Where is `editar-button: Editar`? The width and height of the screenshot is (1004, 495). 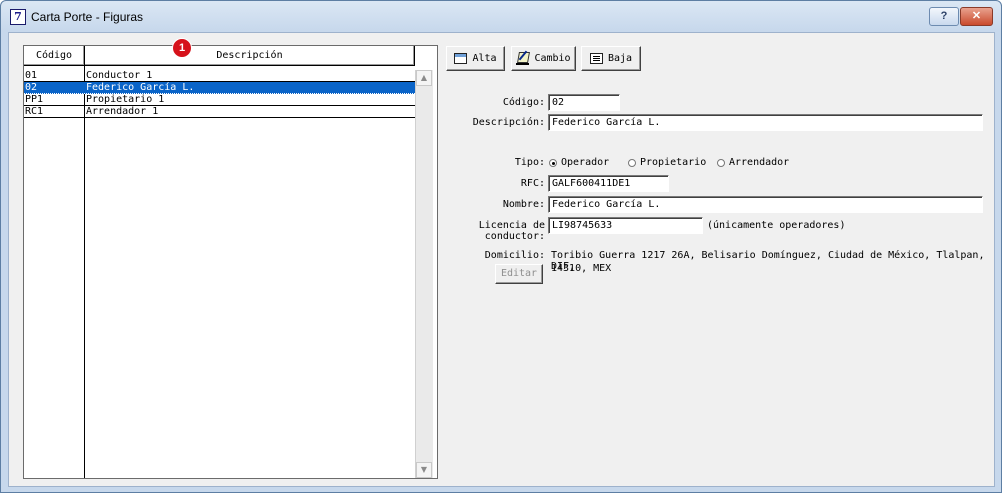
editar-button: Editar is located at coordinates (519, 274).